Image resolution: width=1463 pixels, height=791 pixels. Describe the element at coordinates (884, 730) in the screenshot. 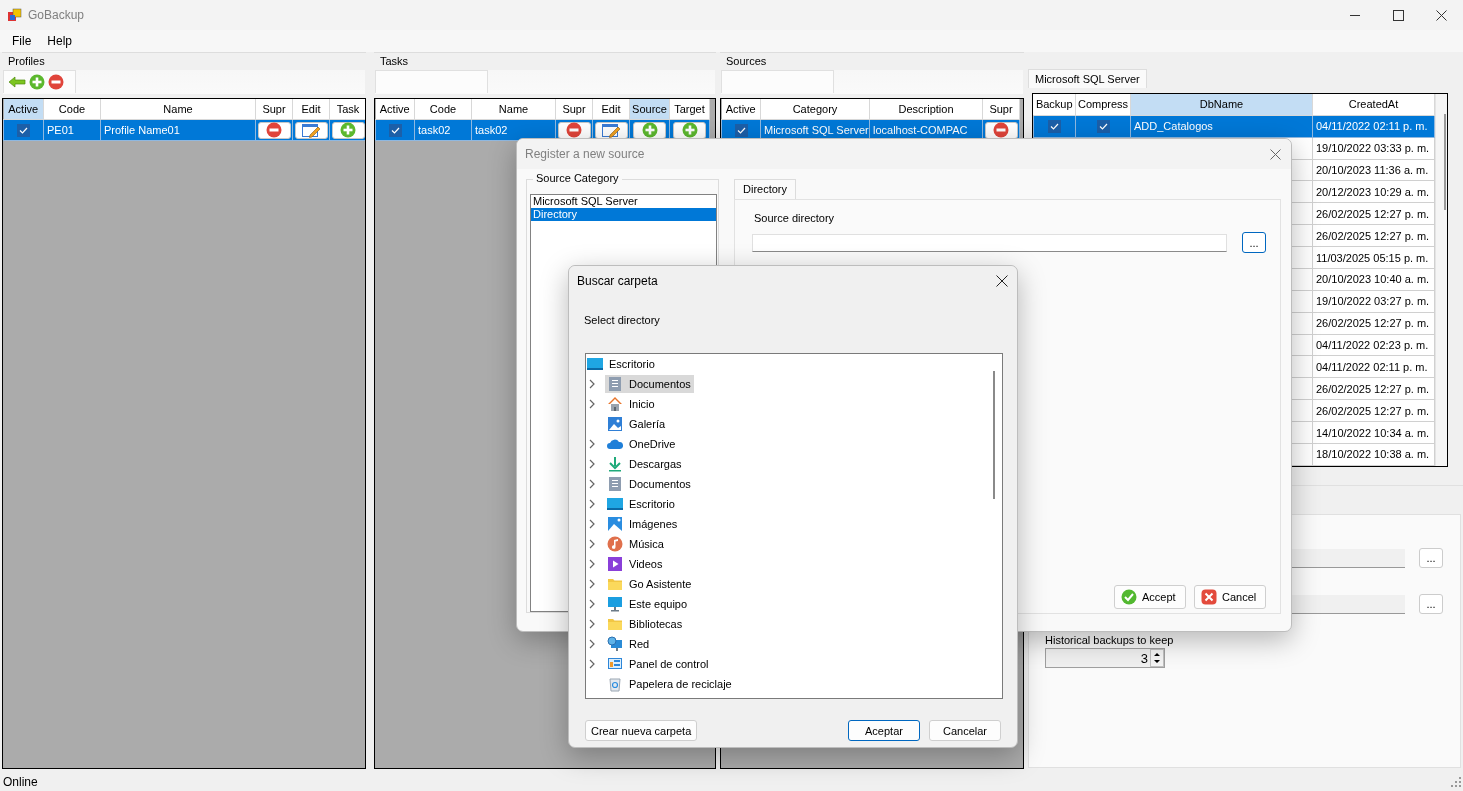

I see `accept-button: Aceptar` at that location.